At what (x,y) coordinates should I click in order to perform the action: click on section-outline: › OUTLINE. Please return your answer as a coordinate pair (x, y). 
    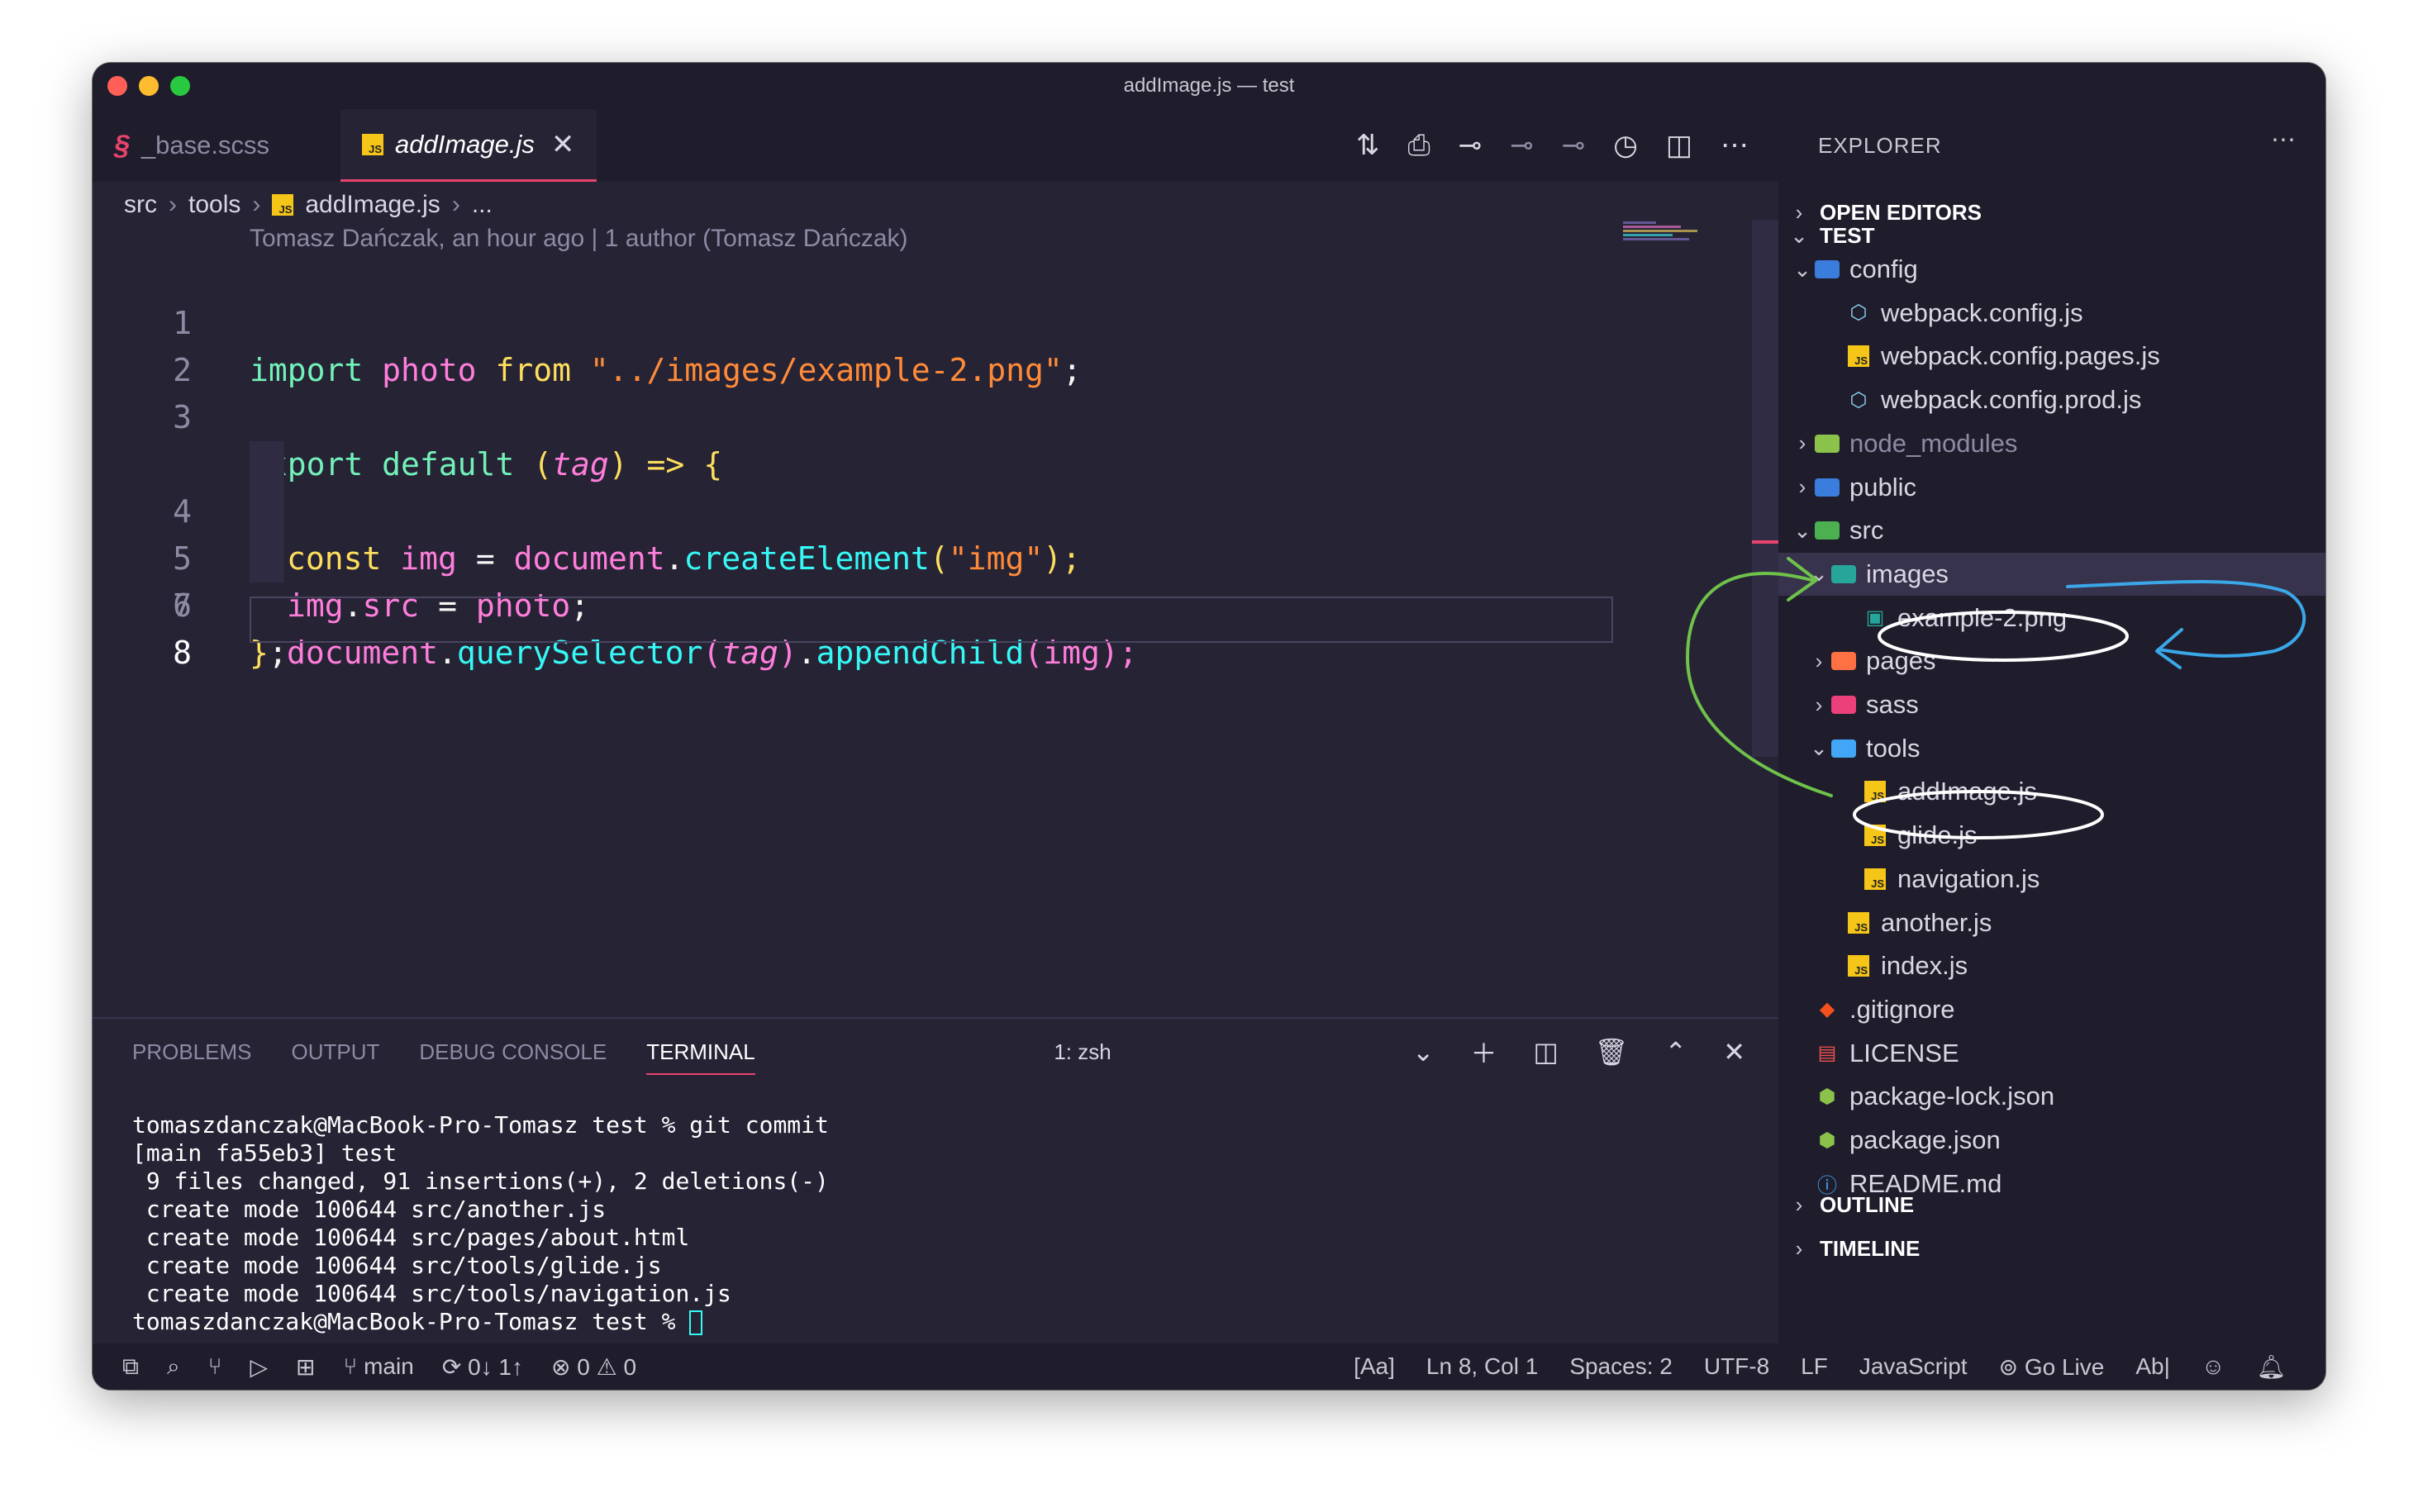
    Looking at the image, I should click on (1852, 1204).